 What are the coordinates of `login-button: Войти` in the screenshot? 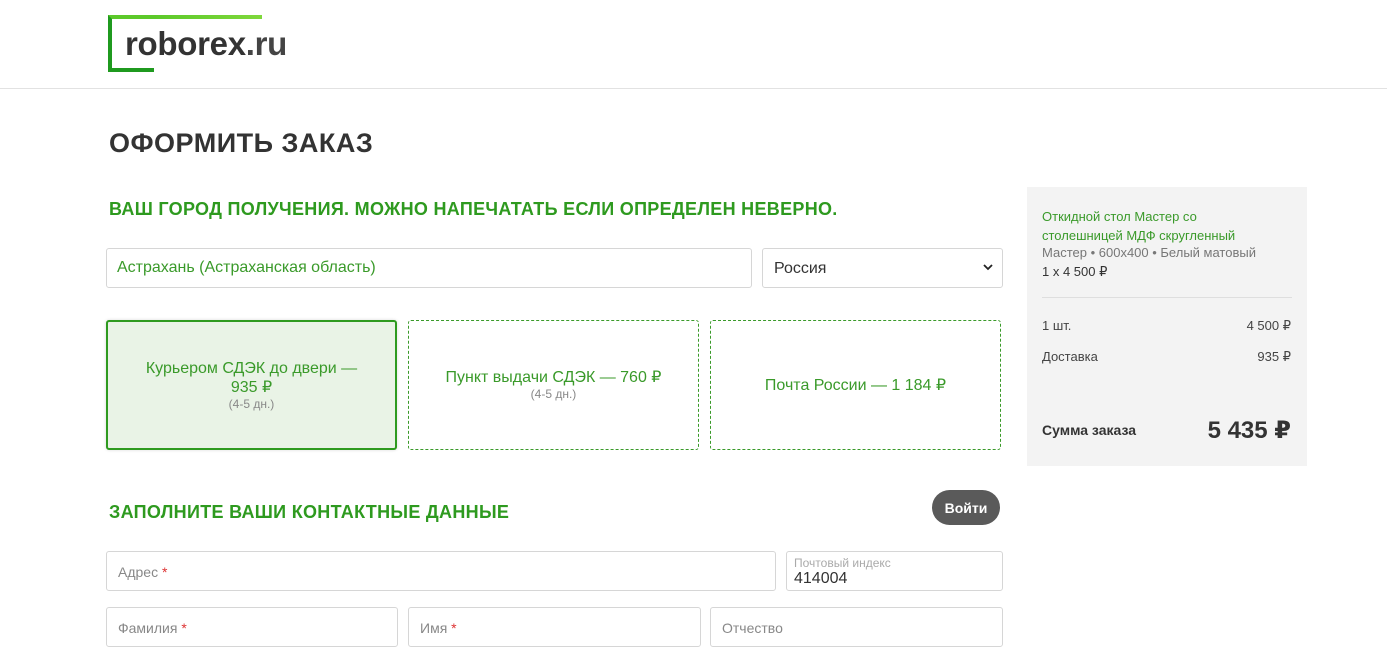 It's located at (966, 507).